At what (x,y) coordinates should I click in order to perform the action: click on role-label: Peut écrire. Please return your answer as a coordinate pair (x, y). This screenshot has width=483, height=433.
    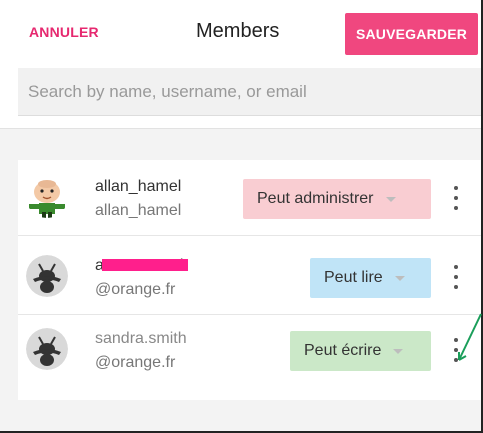
    Looking at the image, I should click on (343, 350).